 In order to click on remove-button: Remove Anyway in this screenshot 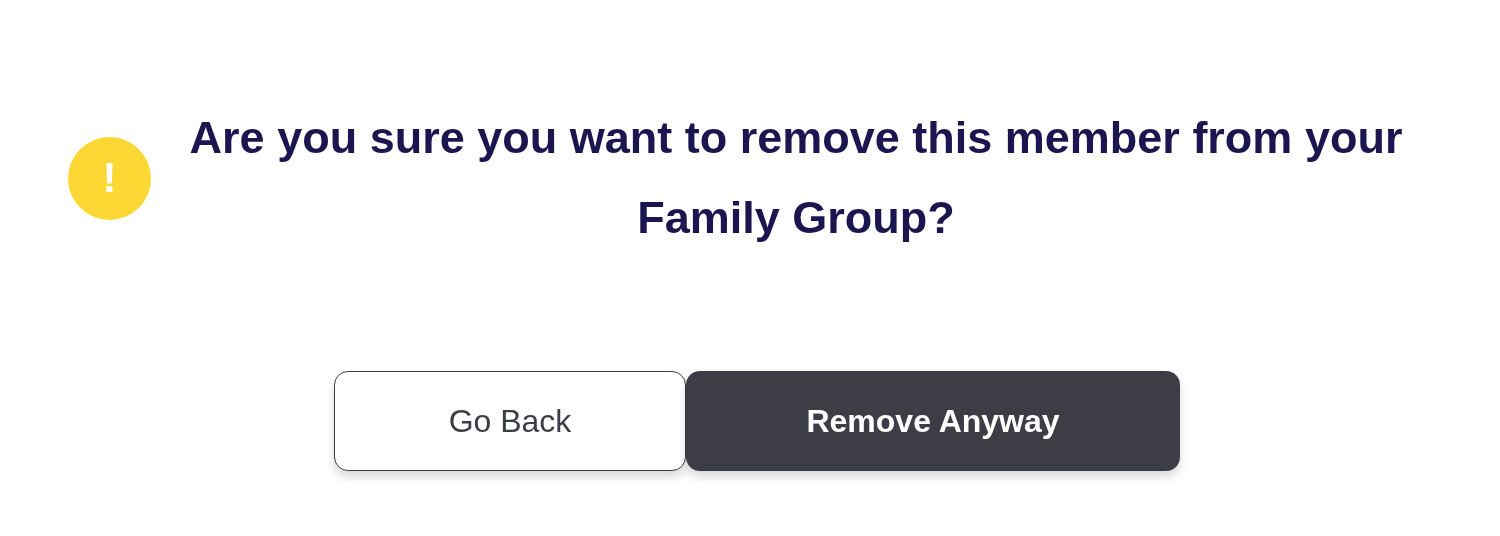, I will do `click(933, 421)`.